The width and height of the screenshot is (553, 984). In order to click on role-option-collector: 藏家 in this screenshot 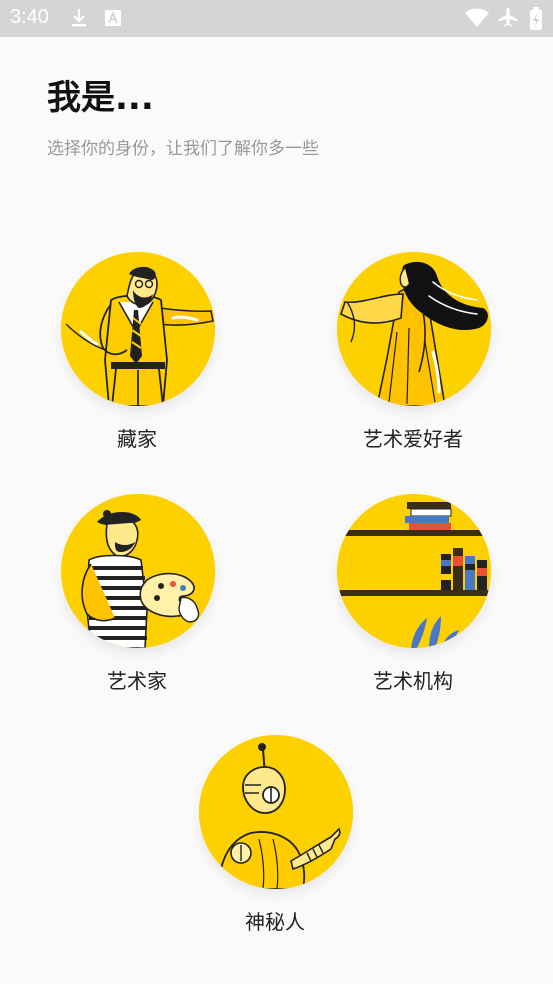, I will do `click(137, 357)`.